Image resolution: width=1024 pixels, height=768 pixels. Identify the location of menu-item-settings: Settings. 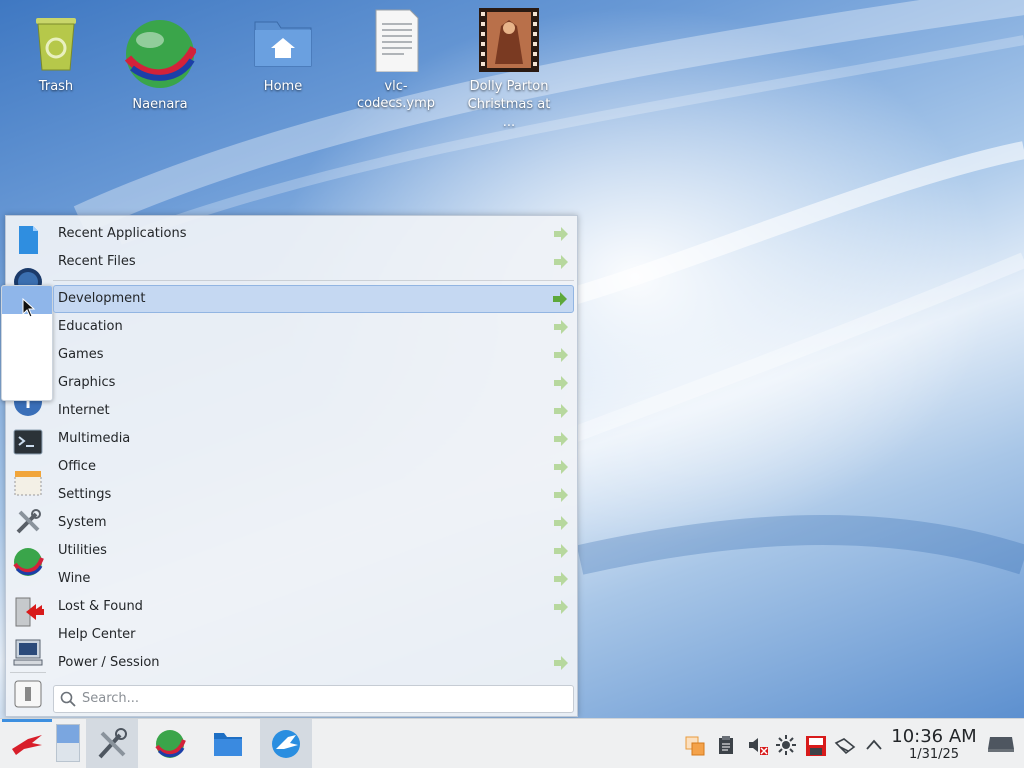
(313, 495).